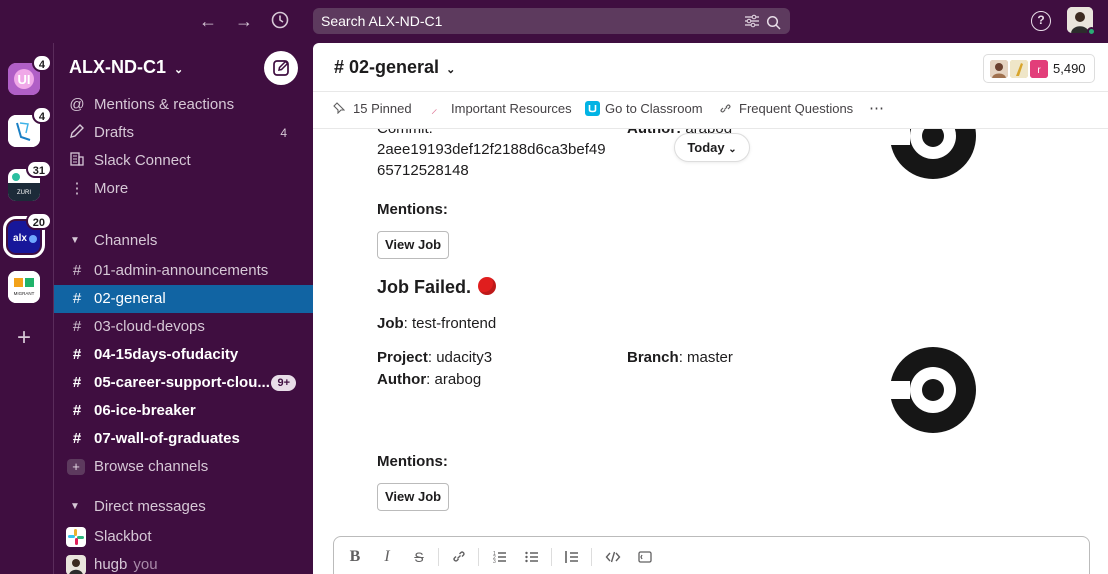 The width and height of the screenshot is (1108, 574). I want to click on workspace-migrant: MIGRANT, so click(24, 287).